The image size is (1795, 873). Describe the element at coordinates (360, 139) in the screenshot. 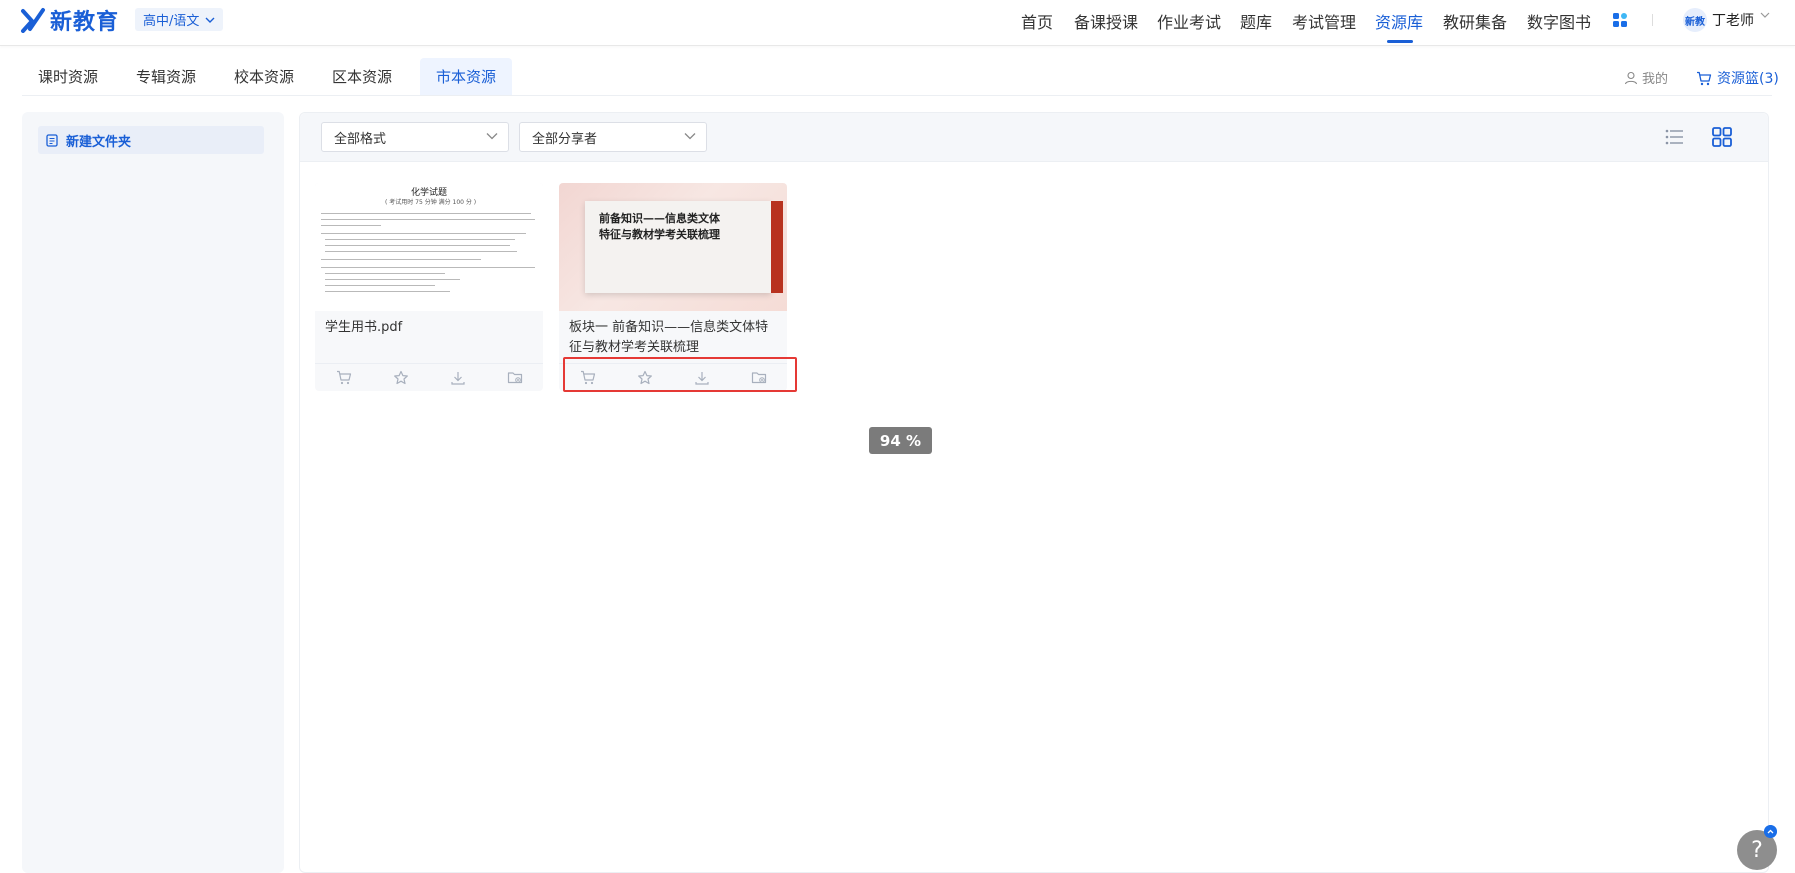

I see `format-filter-value: 全部格式` at that location.